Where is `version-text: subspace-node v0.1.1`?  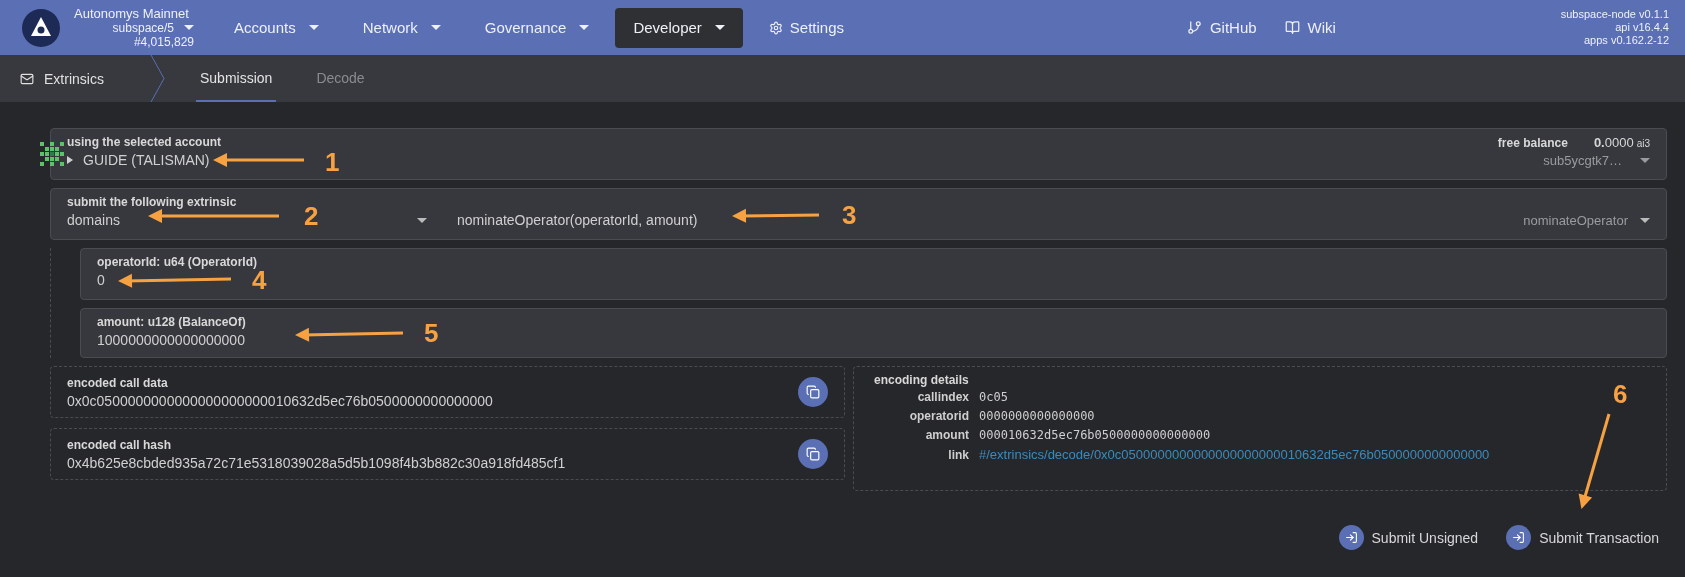
version-text: subspace-node v0.1.1 is located at coordinates (1614, 14).